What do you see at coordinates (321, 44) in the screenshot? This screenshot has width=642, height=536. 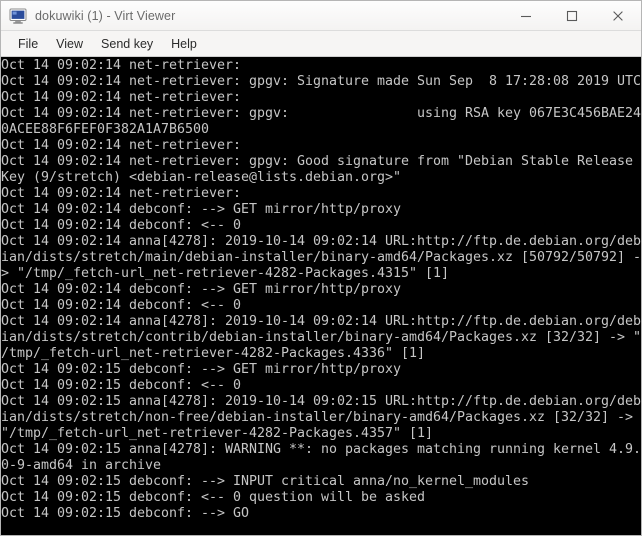 I see `menubar: File View Send key Help` at bounding box center [321, 44].